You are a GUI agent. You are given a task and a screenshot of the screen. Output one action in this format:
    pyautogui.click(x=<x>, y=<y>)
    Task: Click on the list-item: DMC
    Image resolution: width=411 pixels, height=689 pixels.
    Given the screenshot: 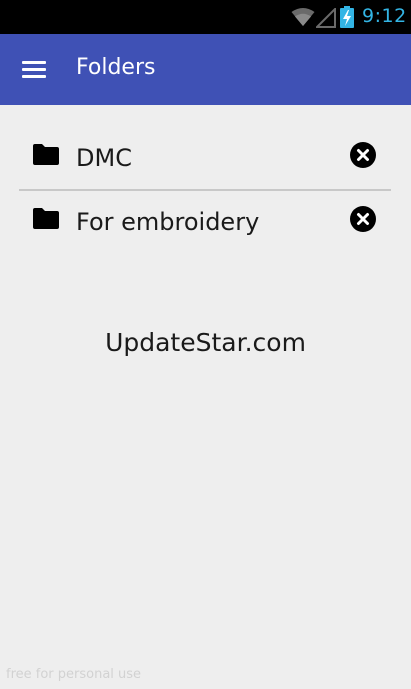 What is the action you would take?
    pyautogui.click(x=205, y=156)
    